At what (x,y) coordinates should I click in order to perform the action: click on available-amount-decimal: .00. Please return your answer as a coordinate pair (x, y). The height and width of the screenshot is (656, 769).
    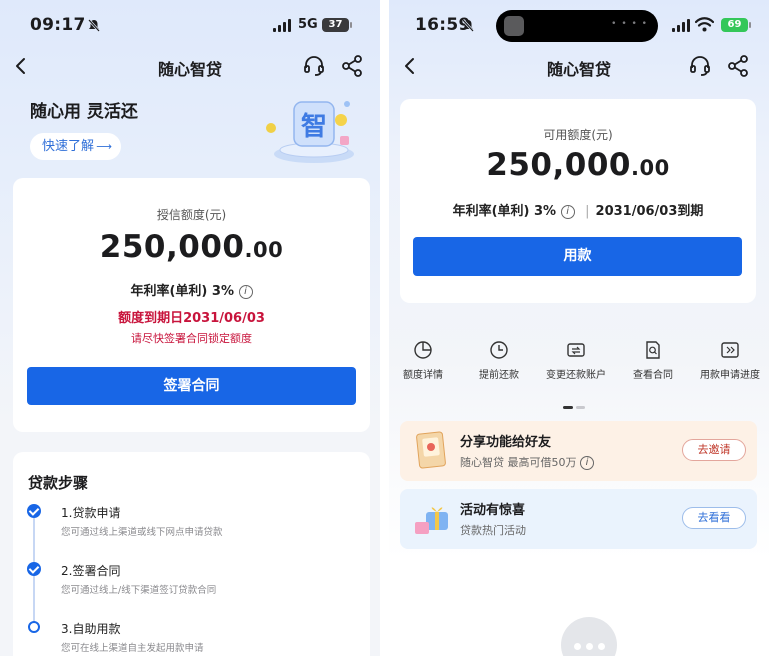
    Looking at the image, I should click on (650, 168).